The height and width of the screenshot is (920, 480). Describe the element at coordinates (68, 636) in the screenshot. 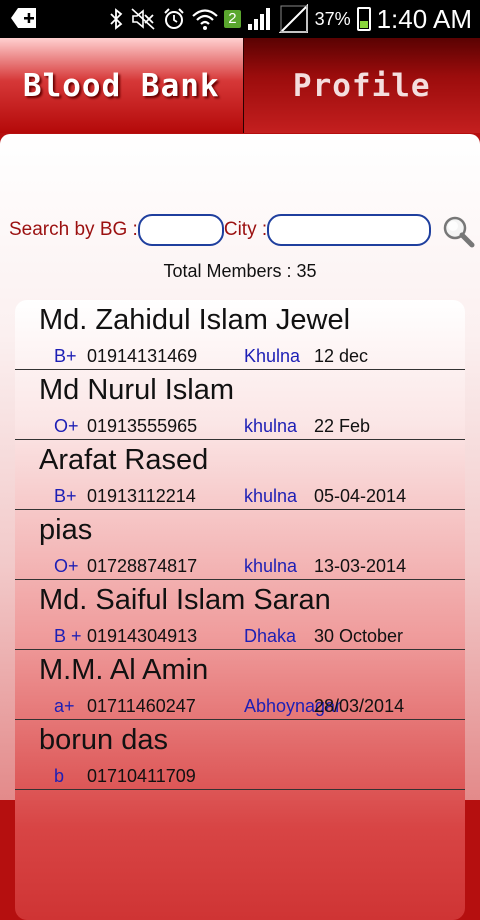

I see `member-blood-group: B +` at that location.